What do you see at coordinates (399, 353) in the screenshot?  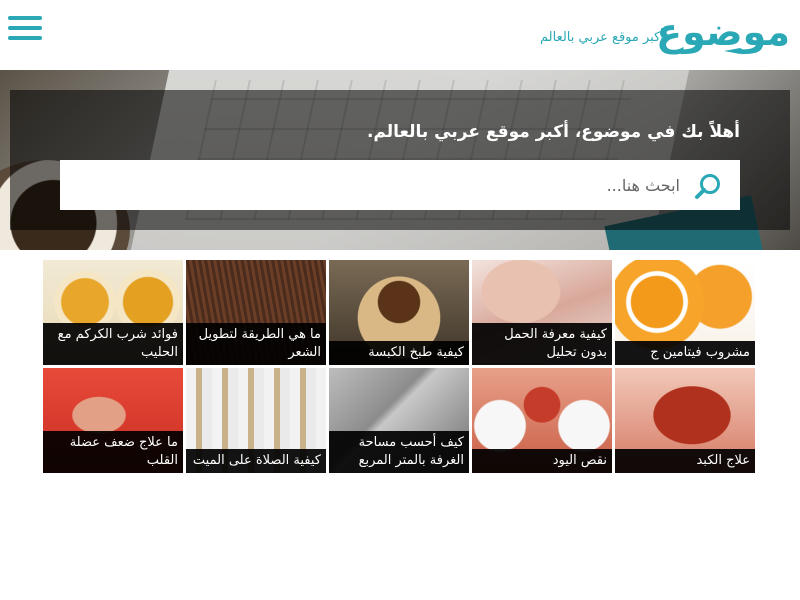 I see `article-title: كيفية طبخ الكبسة` at bounding box center [399, 353].